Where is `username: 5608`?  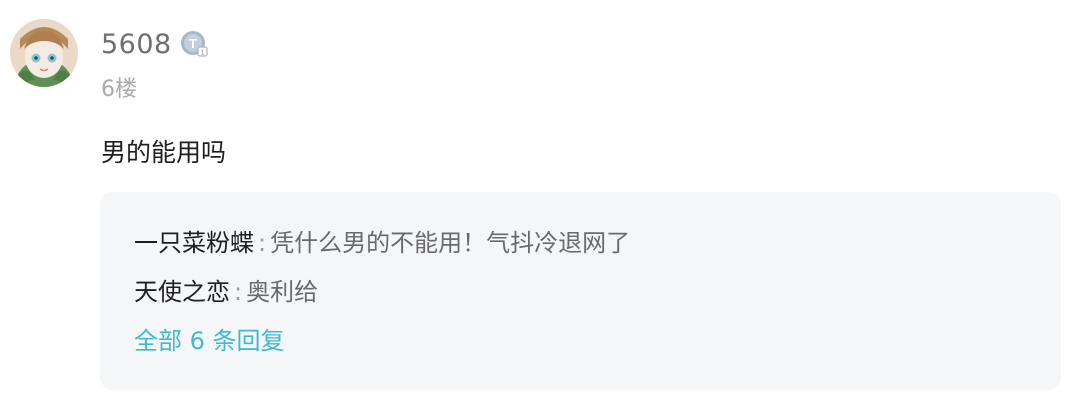 username: 5608 is located at coordinates (136, 44).